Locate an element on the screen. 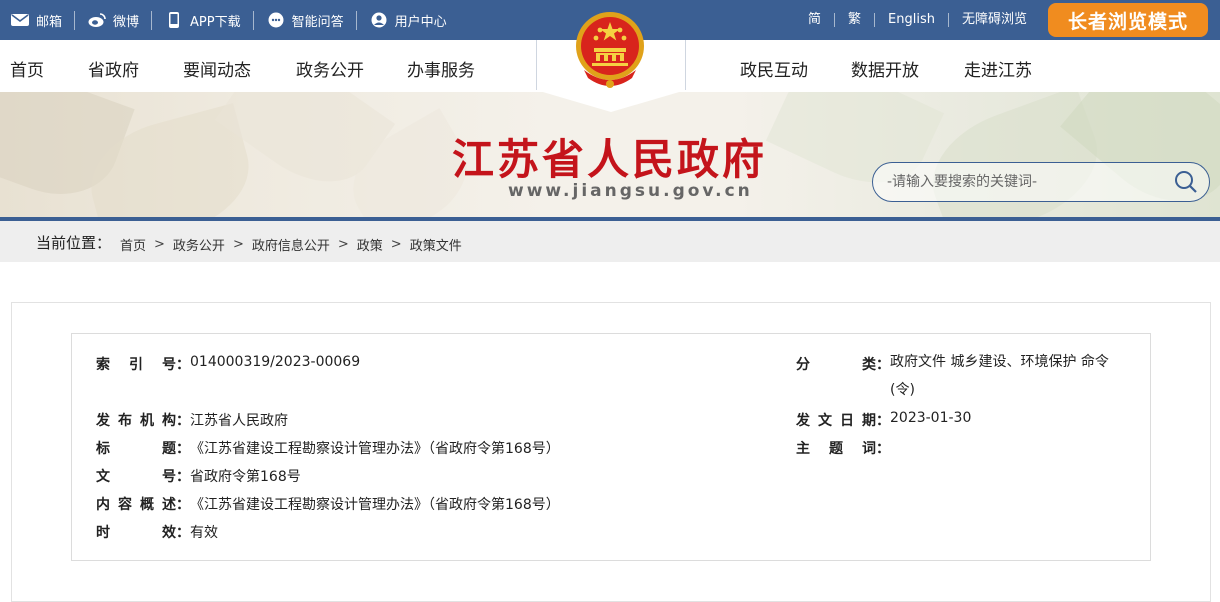 The width and height of the screenshot is (1220, 602). app-download-label: APP下载 is located at coordinates (215, 22).